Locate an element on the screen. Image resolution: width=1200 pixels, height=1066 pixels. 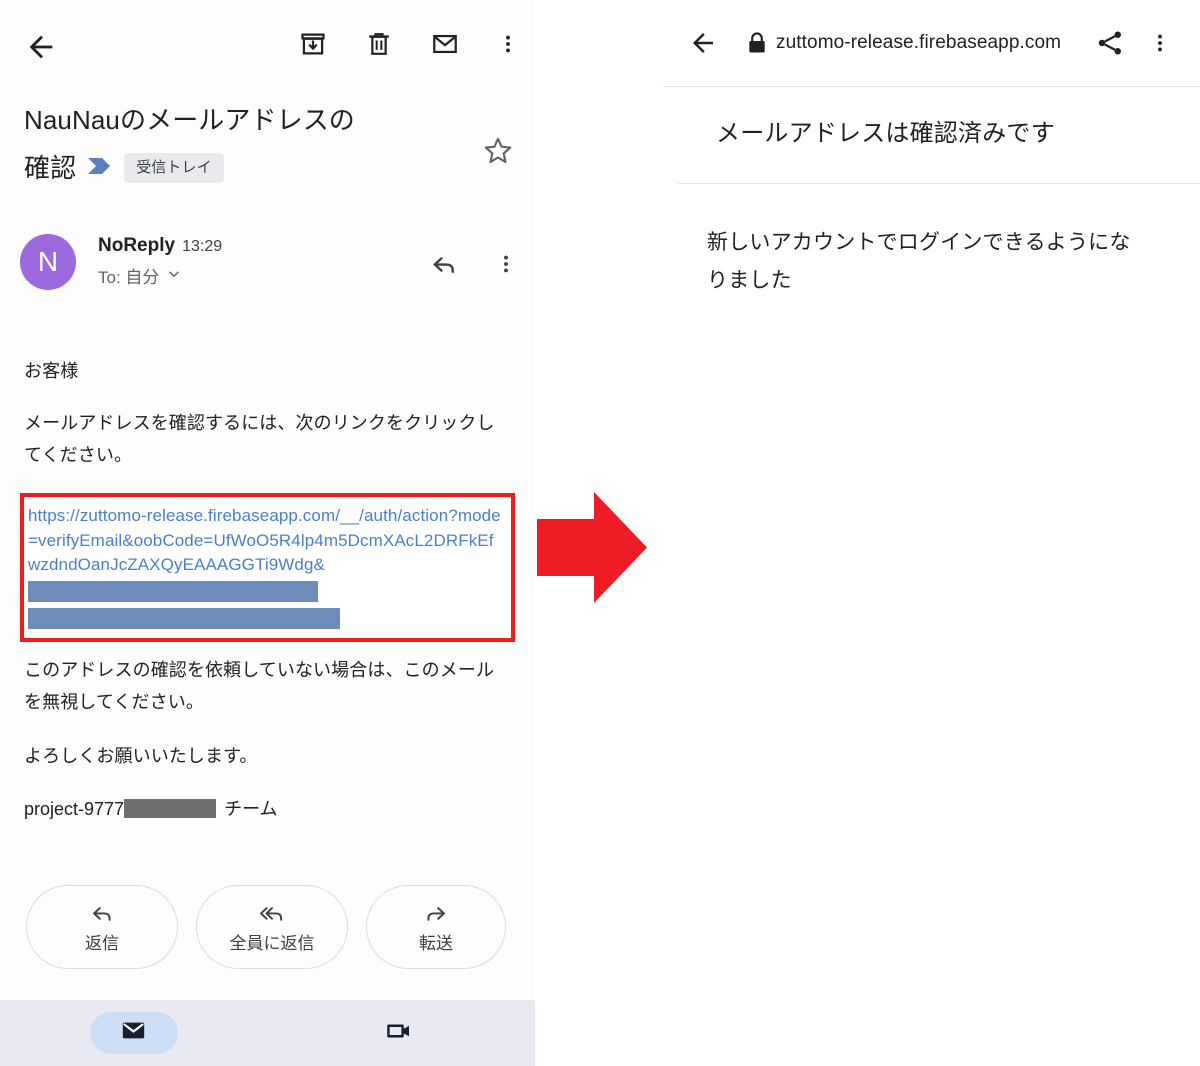
video-camera-icon is located at coordinates (401, 1033).